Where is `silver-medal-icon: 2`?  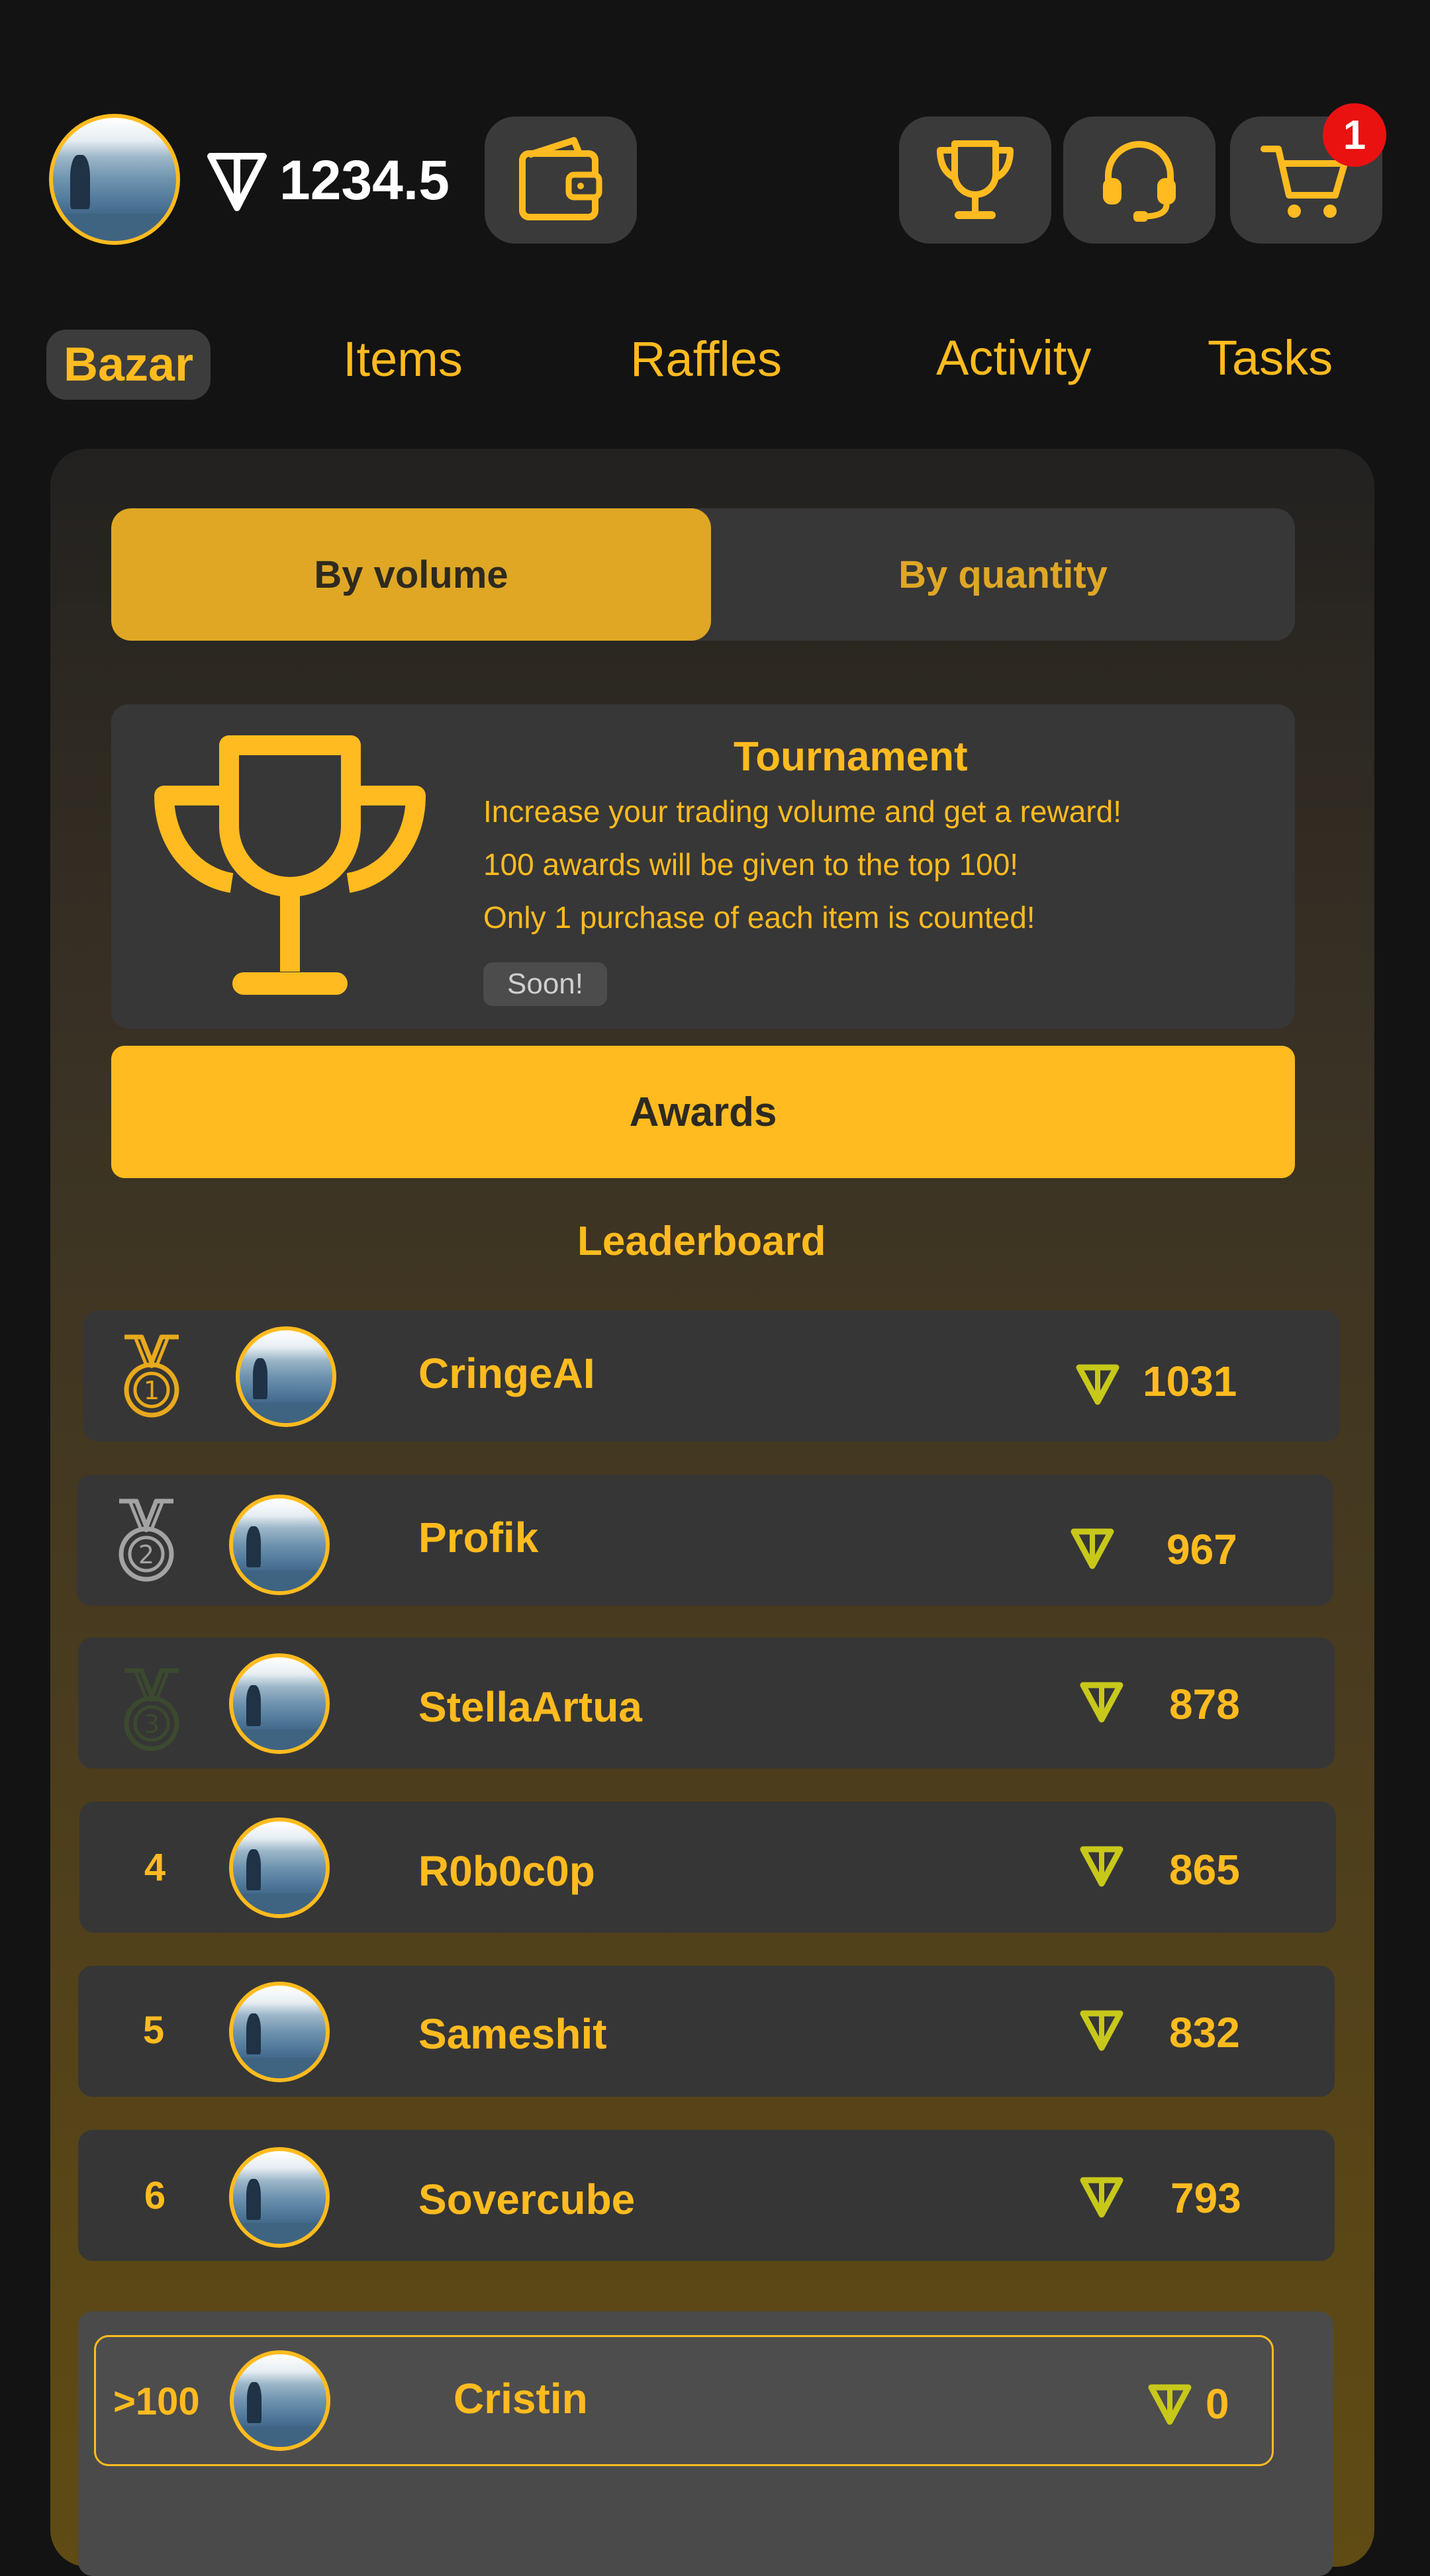
silver-medal-icon: 2 is located at coordinates (146, 1540).